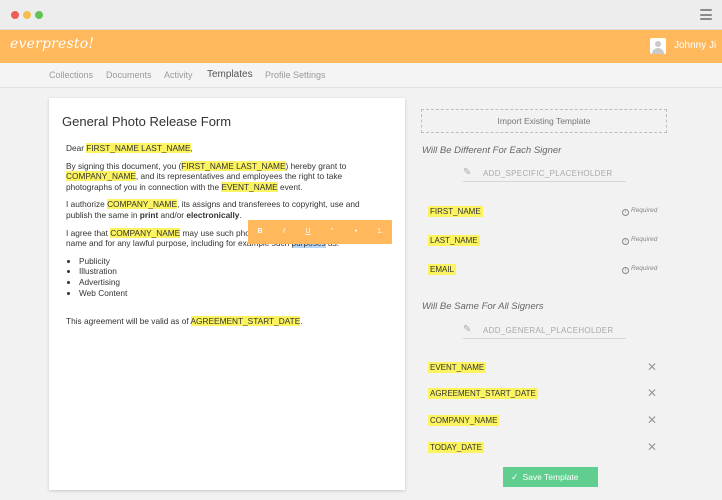 This screenshot has width=722, height=500. I want to click on general-field: COMPANY_NAME, so click(464, 420).